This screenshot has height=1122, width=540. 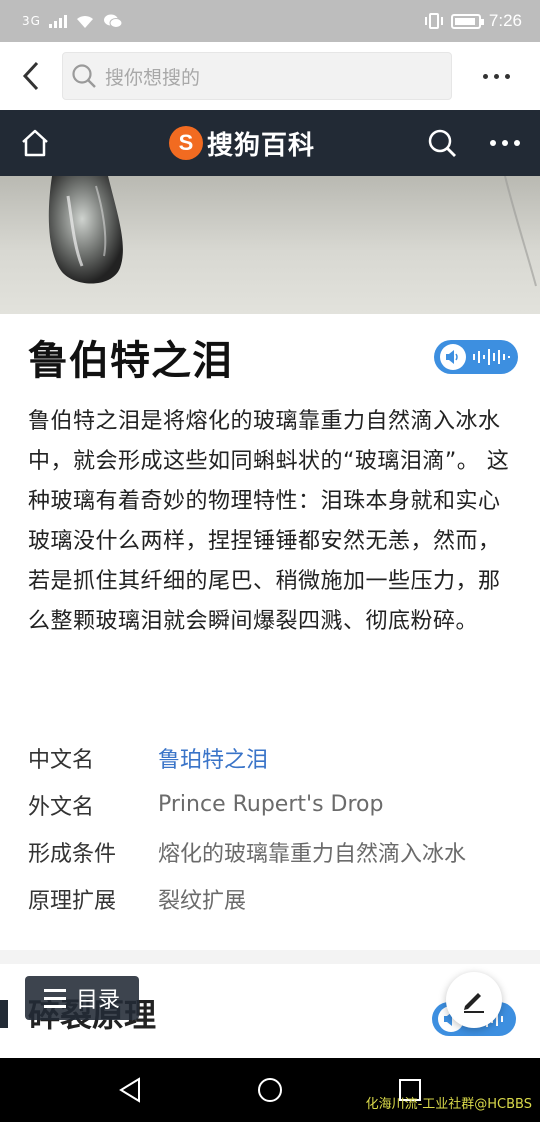 I want to click on network-indicator: 3G, so click(x=31, y=21).